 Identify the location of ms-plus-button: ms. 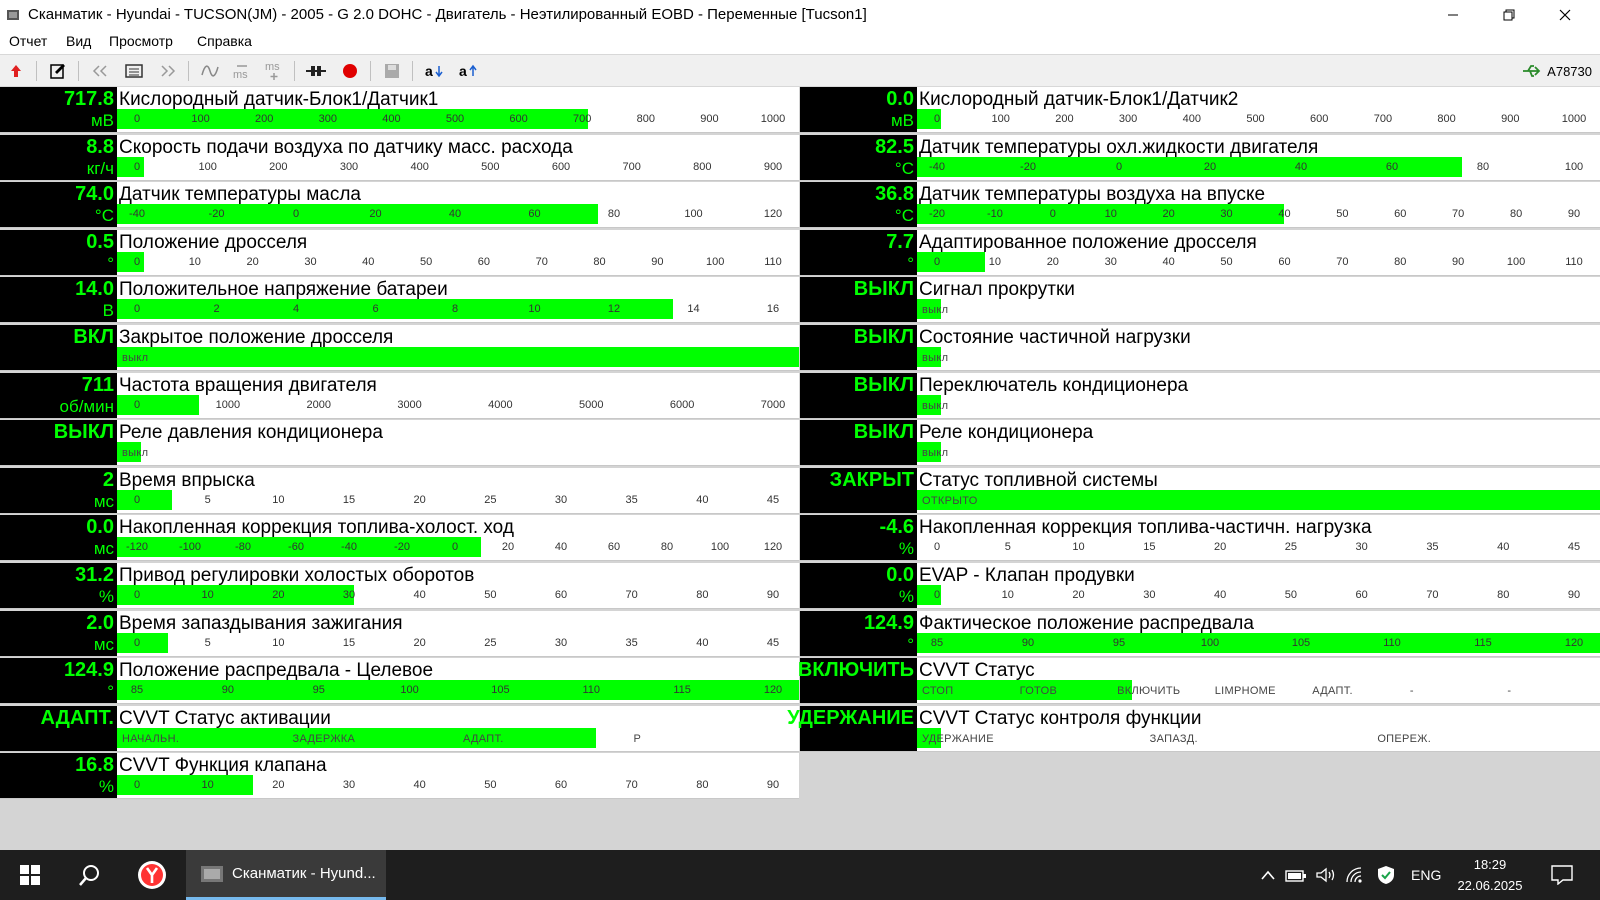
(274, 71).